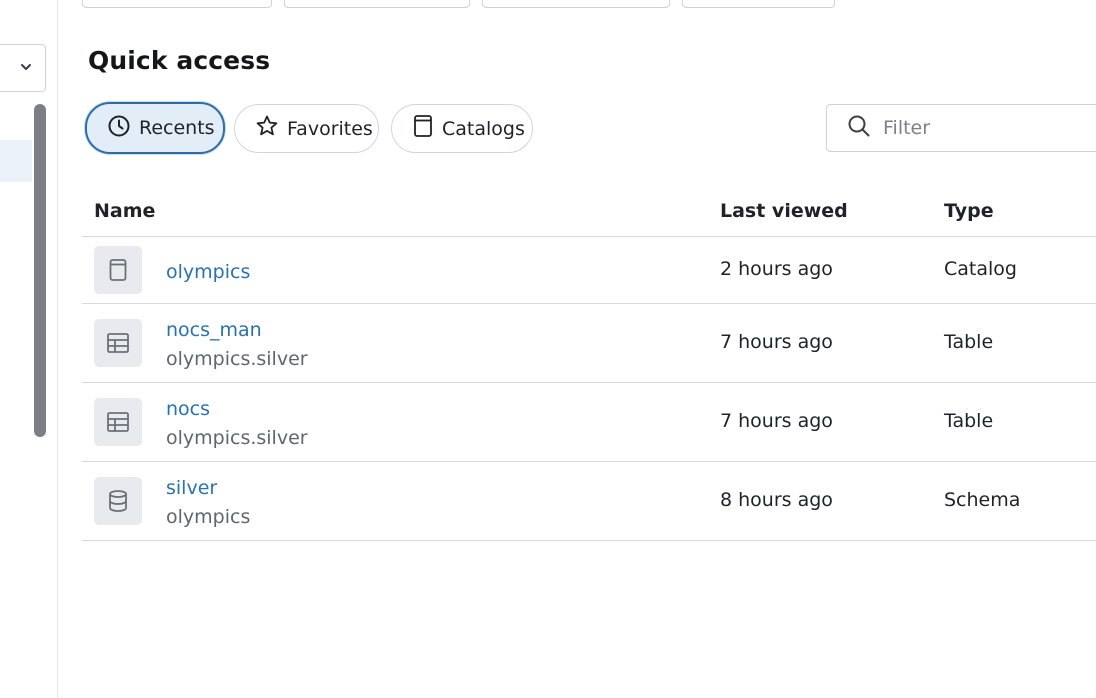  Describe the element at coordinates (29, 349) in the screenshot. I see `left-sidebar` at that location.